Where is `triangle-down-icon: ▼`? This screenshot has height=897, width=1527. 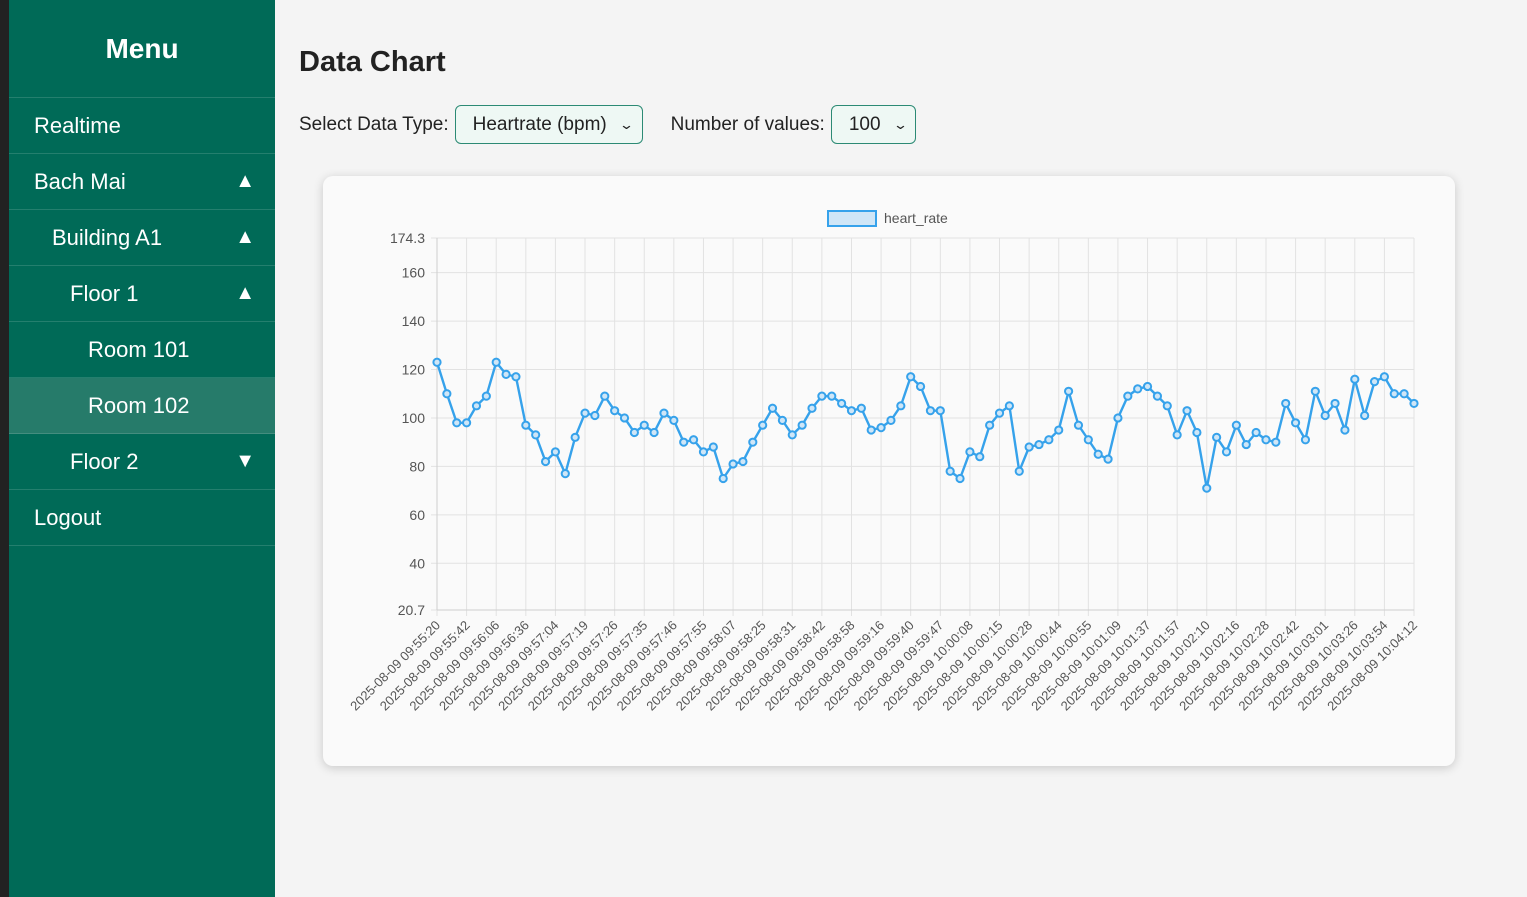
triangle-down-icon: ▼ is located at coordinates (245, 461).